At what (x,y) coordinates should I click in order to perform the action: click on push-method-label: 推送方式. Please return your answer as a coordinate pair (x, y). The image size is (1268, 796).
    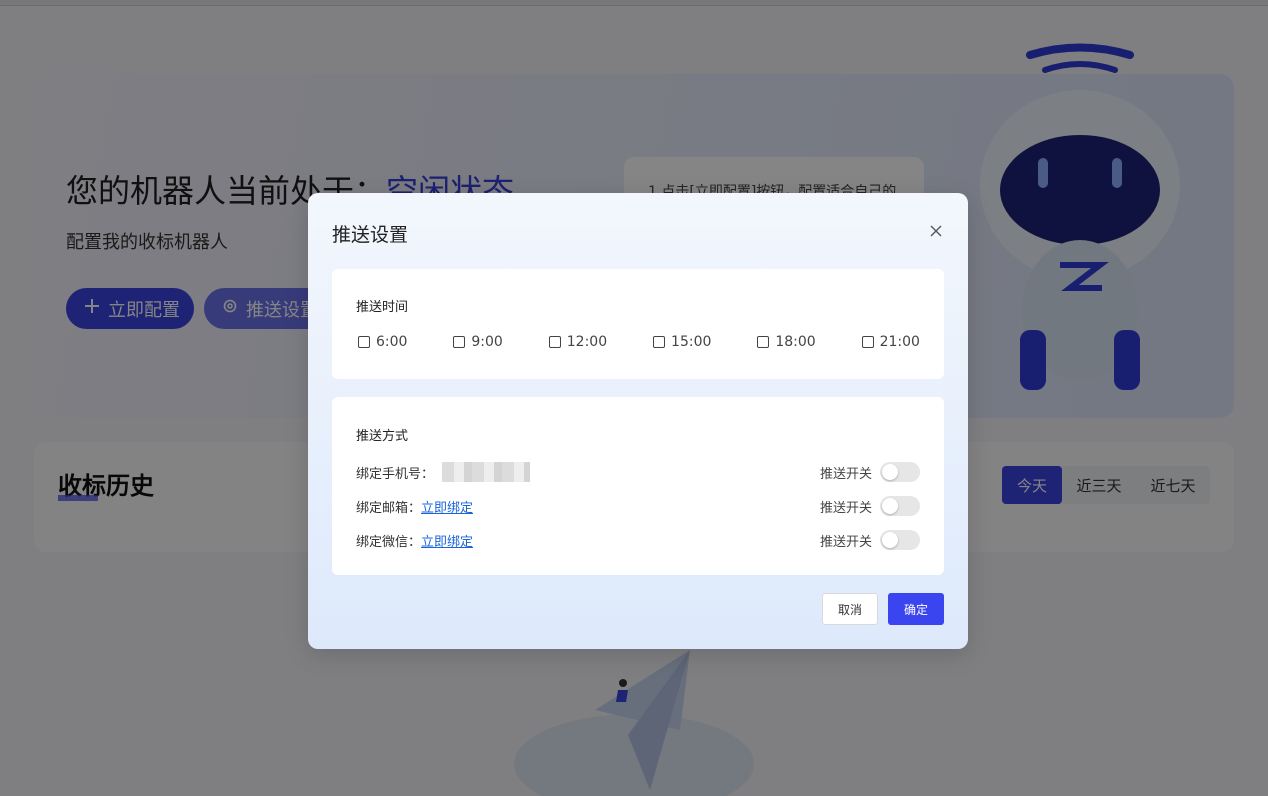
    Looking at the image, I should click on (382, 436).